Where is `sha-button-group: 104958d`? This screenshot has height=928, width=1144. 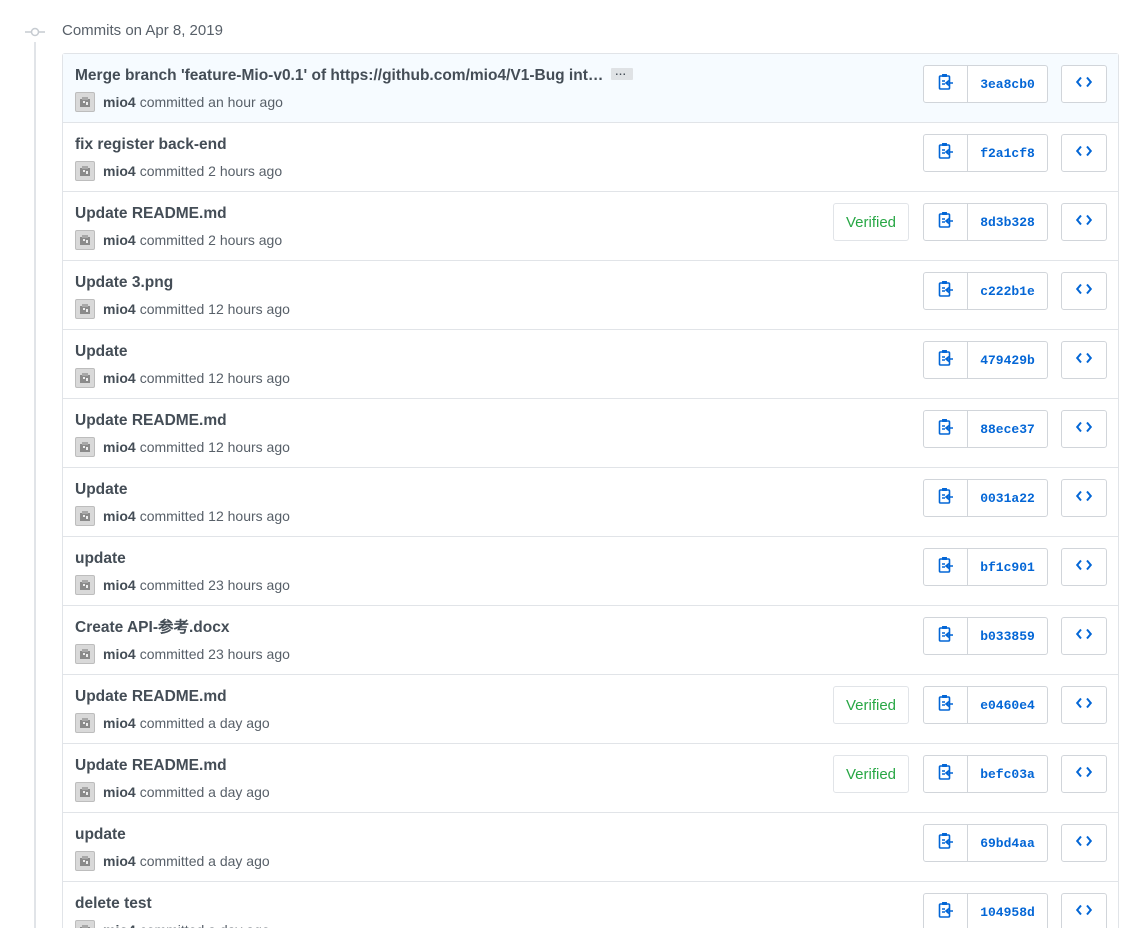 sha-button-group: 104958d is located at coordinates (985, 910).